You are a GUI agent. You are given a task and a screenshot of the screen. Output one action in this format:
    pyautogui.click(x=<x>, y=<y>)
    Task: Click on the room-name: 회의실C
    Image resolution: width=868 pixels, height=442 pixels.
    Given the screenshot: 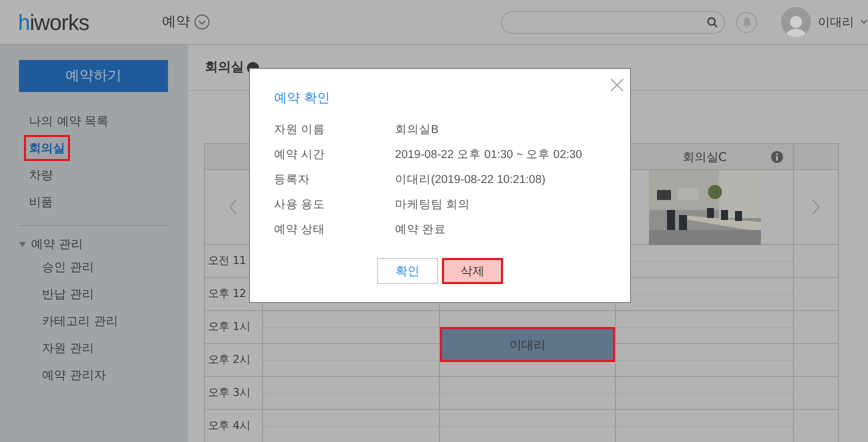 What is the action you would take?
    pyautogui.click(x=704, y=157)
    